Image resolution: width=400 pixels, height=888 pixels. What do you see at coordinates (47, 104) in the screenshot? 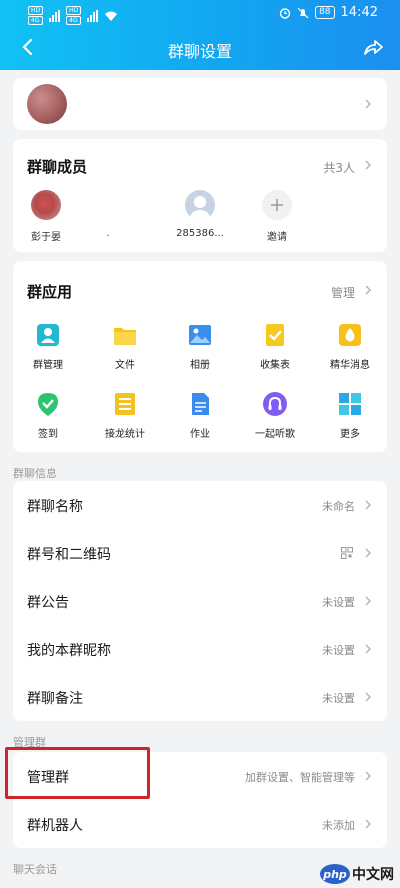
I see `group-avatar` at bounding box center [47, 104].